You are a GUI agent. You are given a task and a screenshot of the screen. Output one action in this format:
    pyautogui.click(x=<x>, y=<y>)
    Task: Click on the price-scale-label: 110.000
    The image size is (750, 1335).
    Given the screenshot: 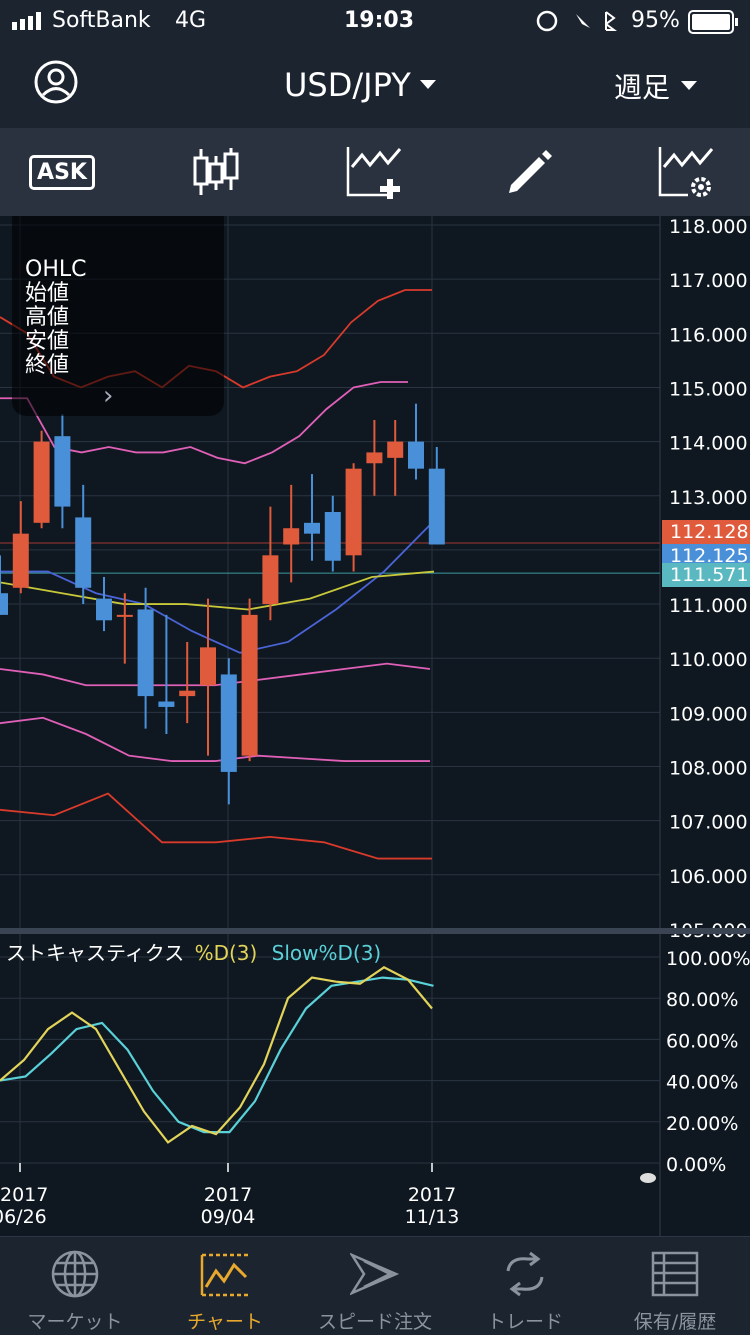 What is the action you would take?
    pyautogui.click(x=708, y=660)
    